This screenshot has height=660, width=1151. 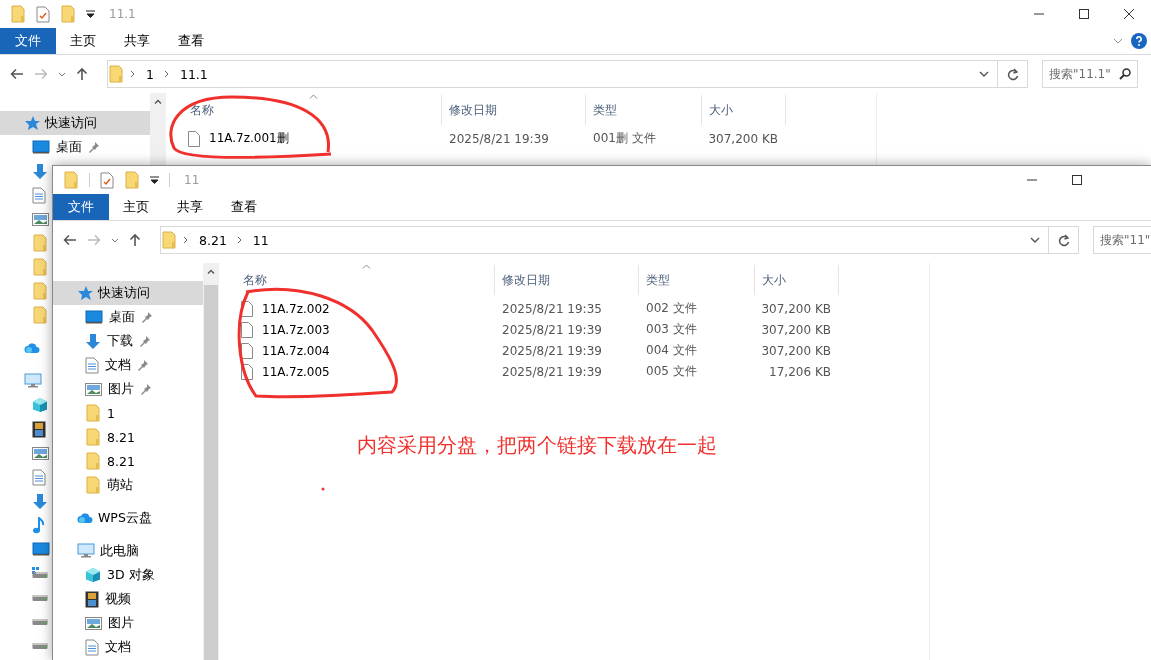 I want to click on window-title: 11, so click(x=192, y=180).